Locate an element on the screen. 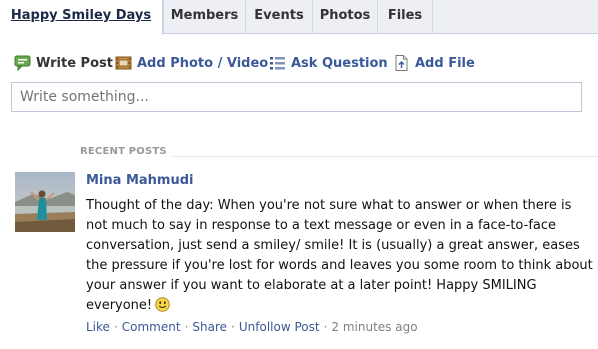 This screenshot has height=349, width=598. tab-group-name: Happy Smiley Days is located at coordinates (81, 17).